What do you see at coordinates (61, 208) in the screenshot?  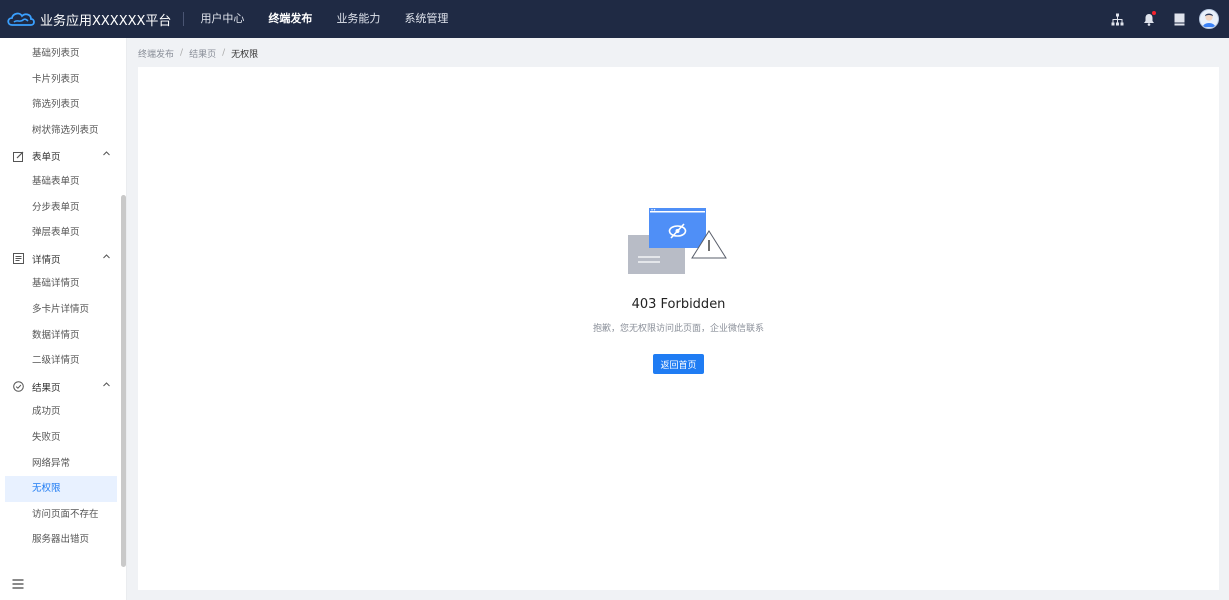 I see `sidebar-item-step-form: 分步表单页` at bounding box center [61, 208].